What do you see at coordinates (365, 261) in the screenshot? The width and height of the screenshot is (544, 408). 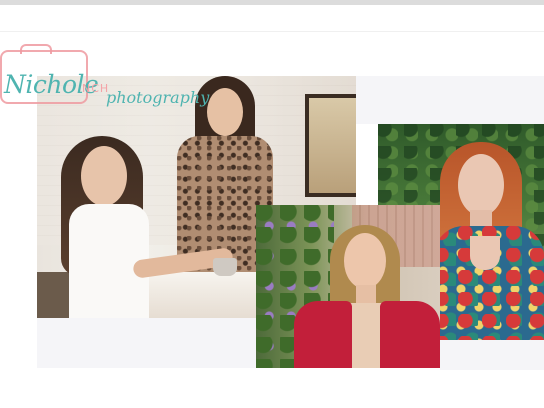 I see `blonde-face` at bounding box center [365, 261].